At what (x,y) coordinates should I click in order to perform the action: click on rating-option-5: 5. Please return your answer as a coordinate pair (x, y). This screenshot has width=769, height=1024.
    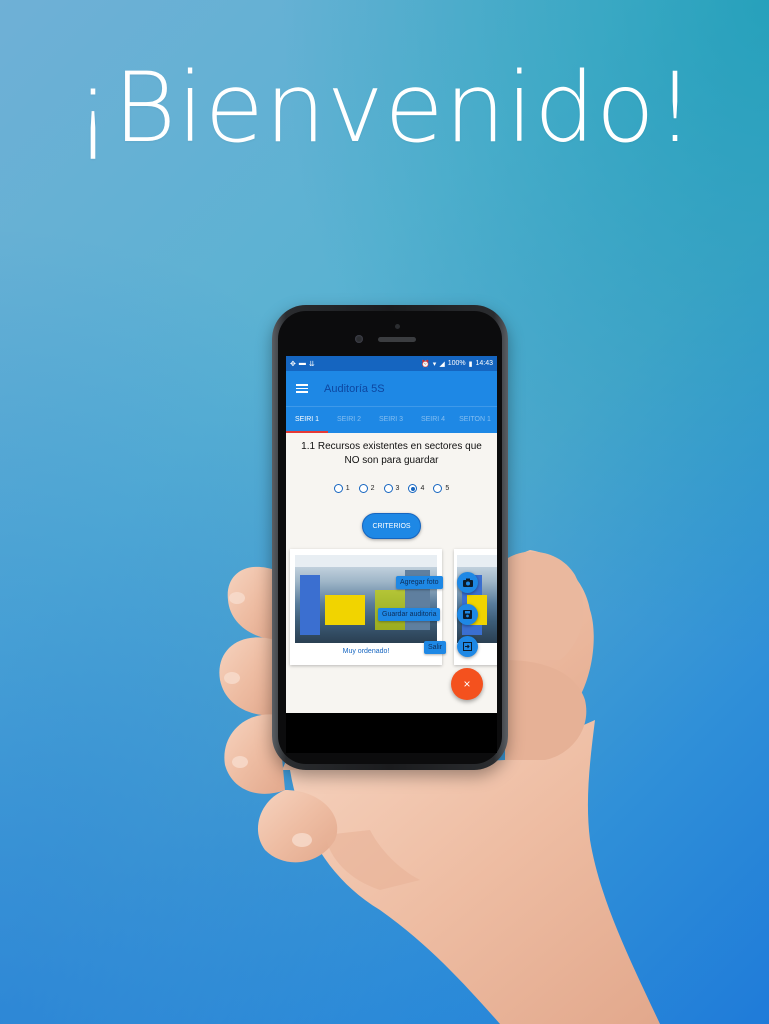
    Looking at the image, I should click on (441, 488).